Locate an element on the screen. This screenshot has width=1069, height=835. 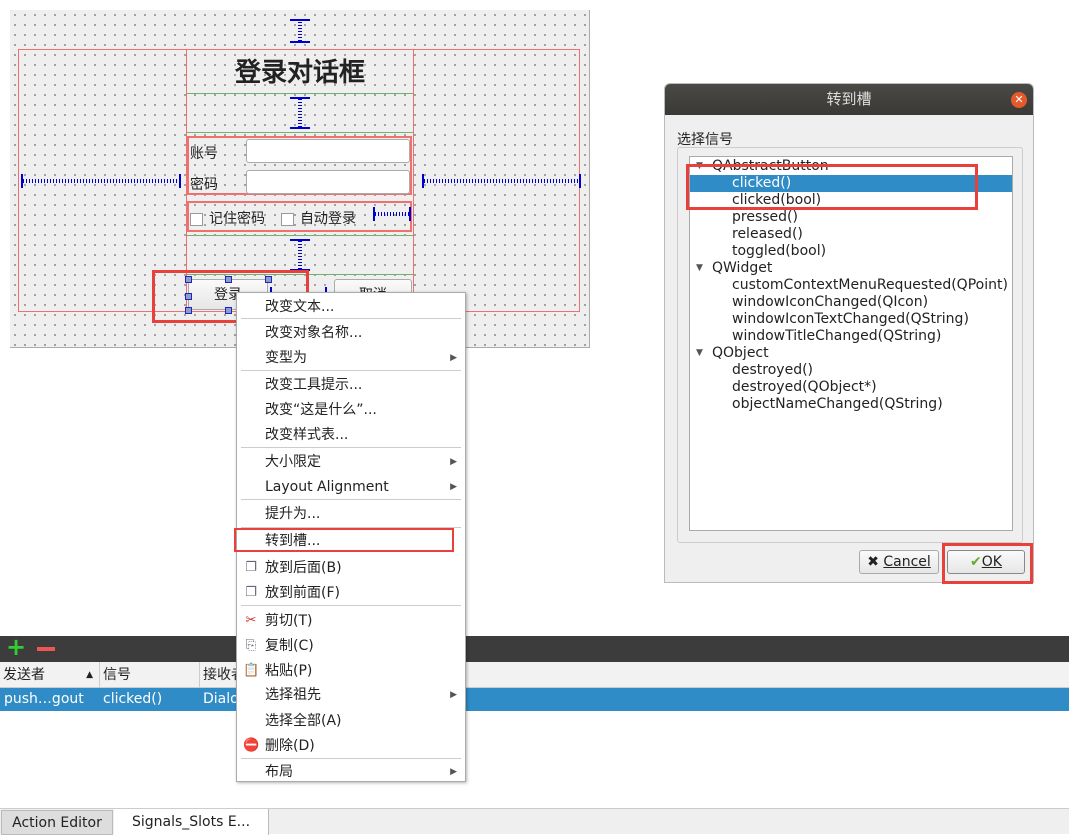
menu-item-label: 剪切(T) is located at coordinates (289, 621).